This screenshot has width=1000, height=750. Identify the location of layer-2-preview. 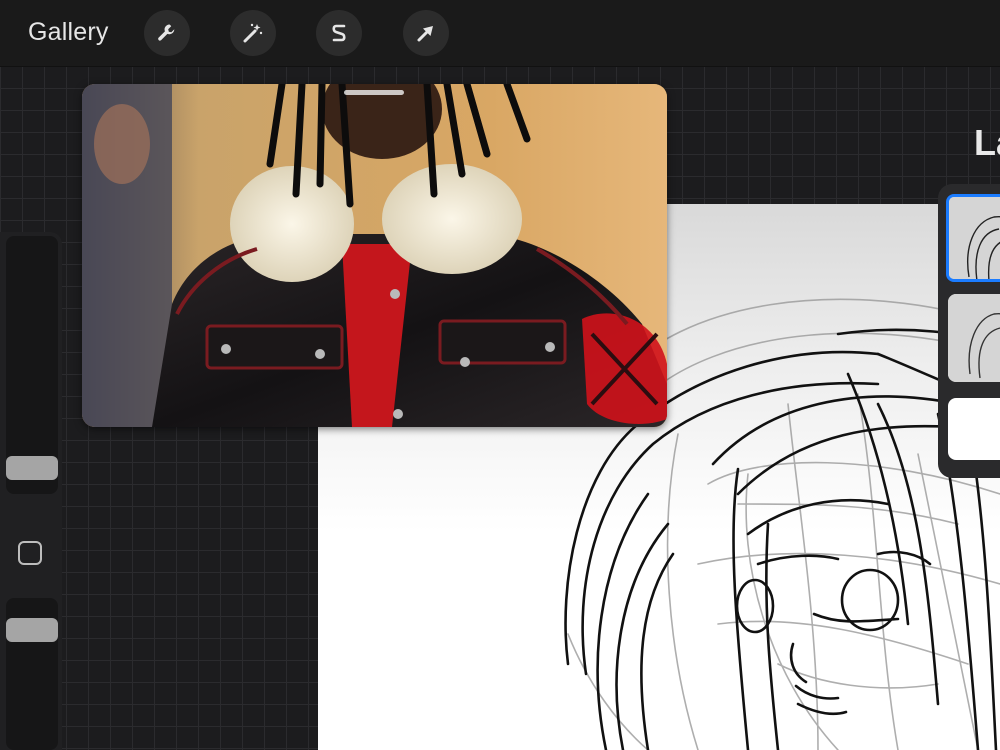
(974, 338).